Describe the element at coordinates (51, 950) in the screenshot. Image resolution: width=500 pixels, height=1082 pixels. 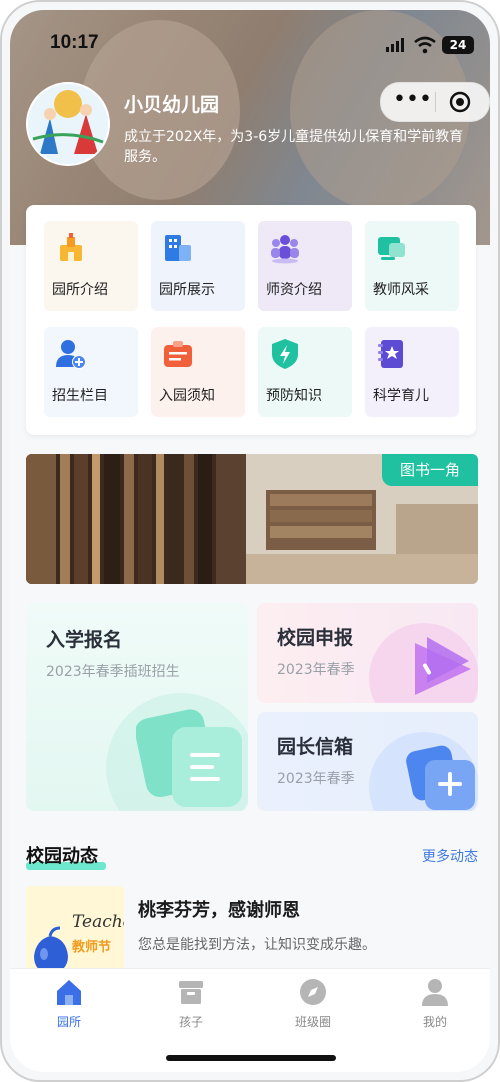
I see `apple-mascot-icon` at that location.